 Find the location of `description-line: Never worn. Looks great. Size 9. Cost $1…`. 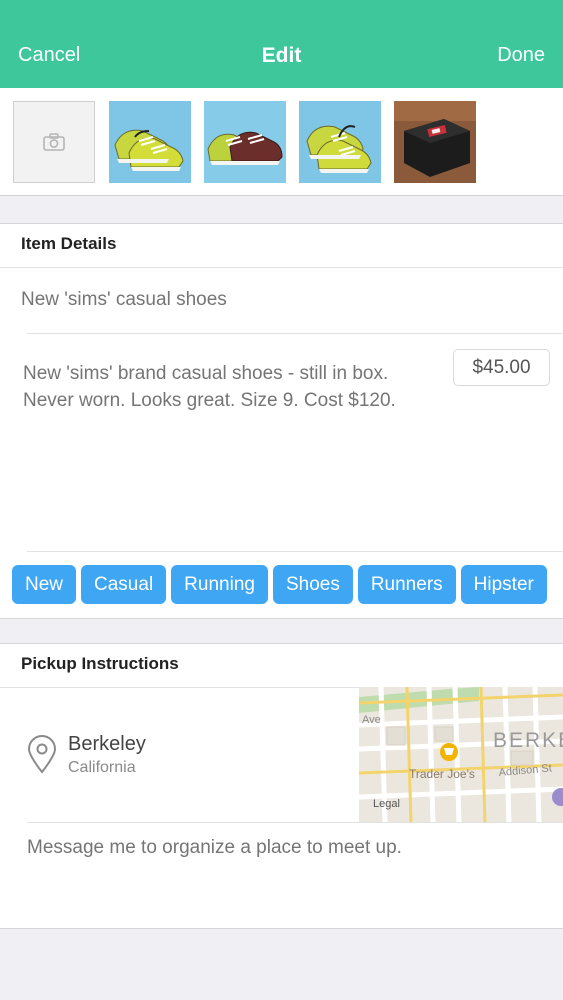

description-line: Never worn. Looks great. Size 9. Cost $1… is located at coordinates (209, 400).